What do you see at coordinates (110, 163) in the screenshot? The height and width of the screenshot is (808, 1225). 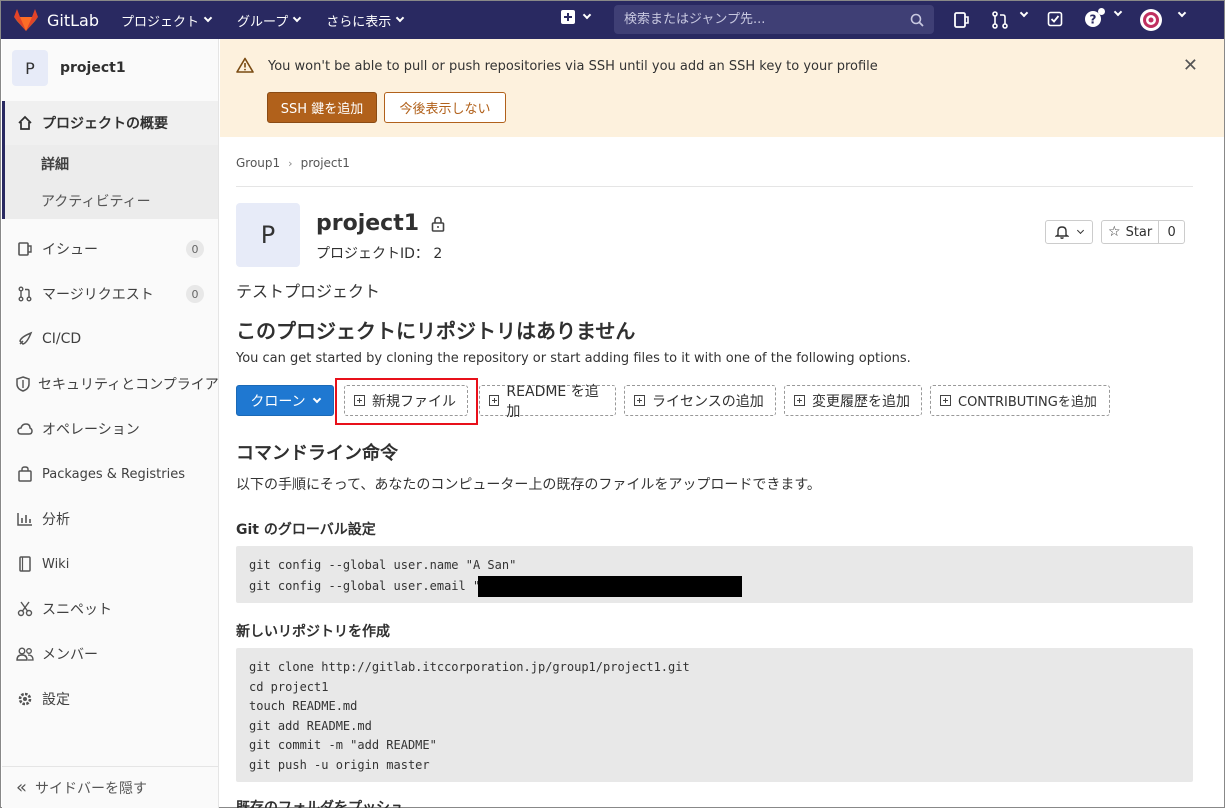 I see `sidebar-item-details: 詳細` at bounding box center [110, 163].